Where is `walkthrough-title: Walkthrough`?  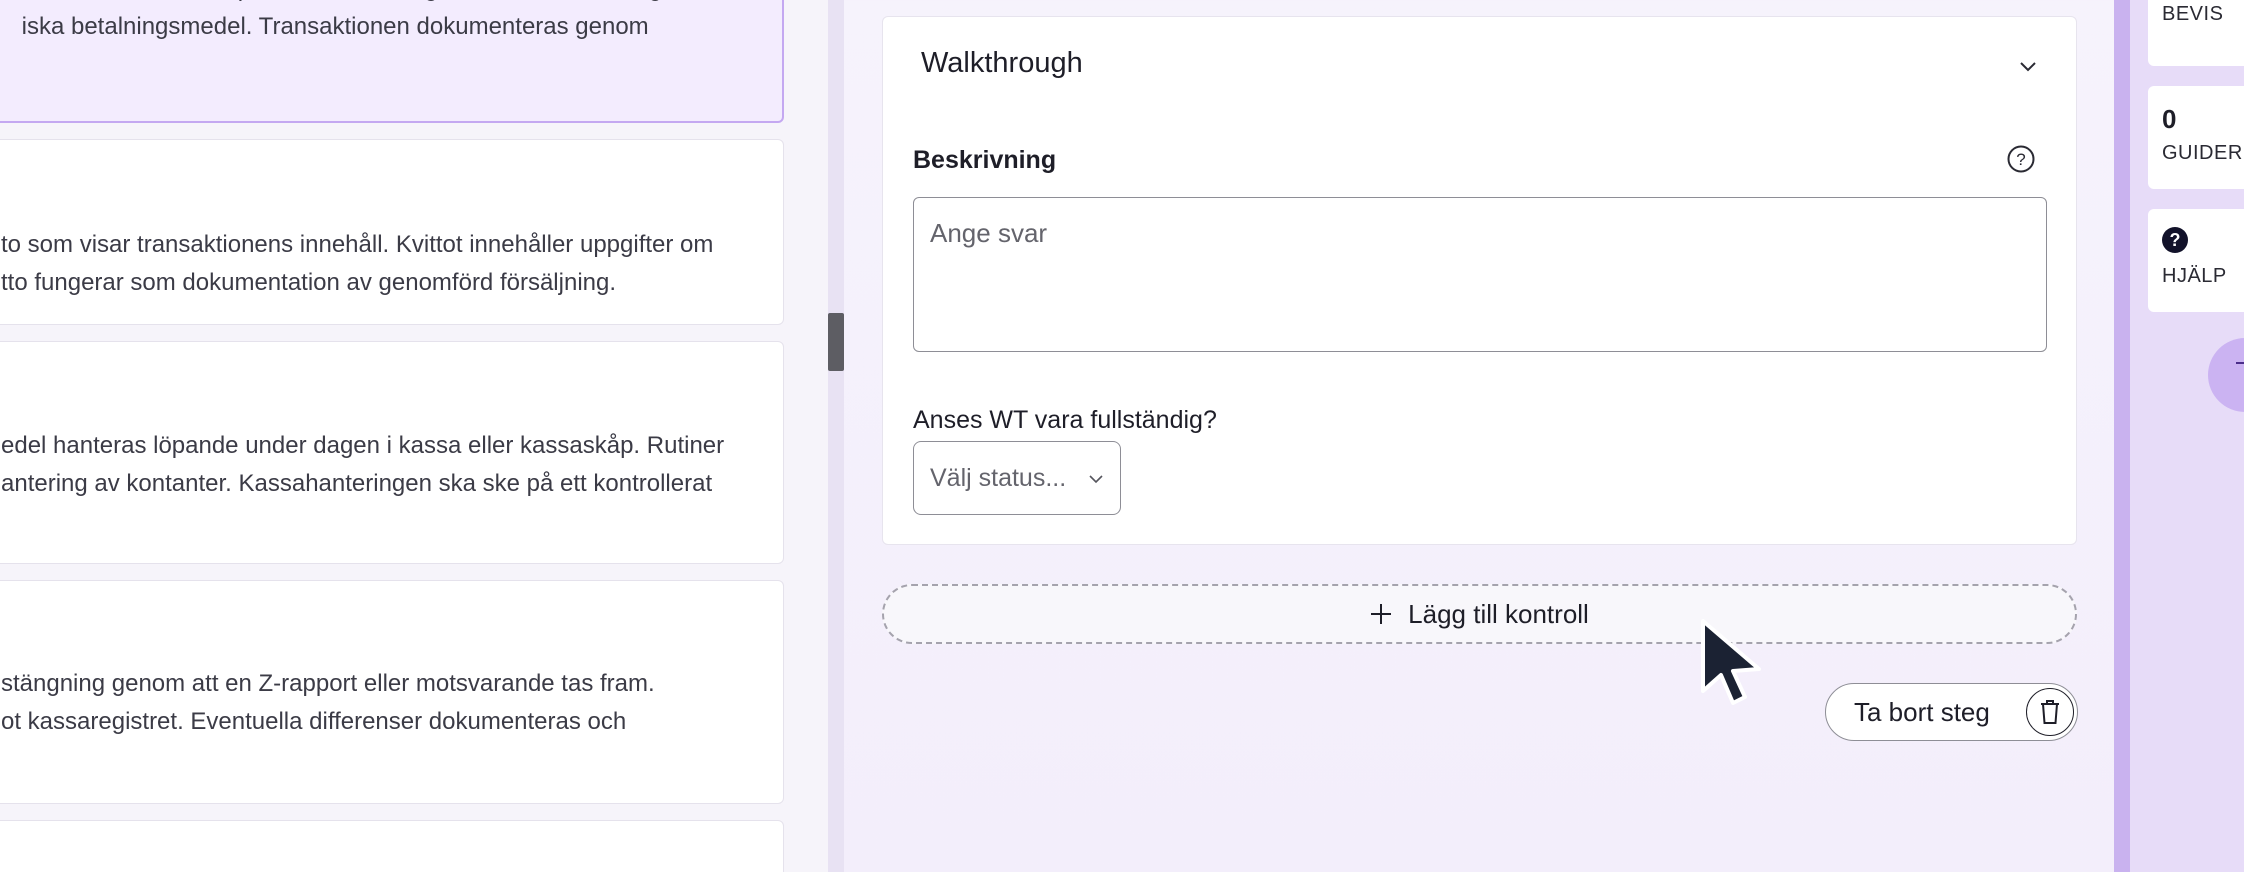
walkthrough-title: Walkthrough is located at coordinates (1002, 63).